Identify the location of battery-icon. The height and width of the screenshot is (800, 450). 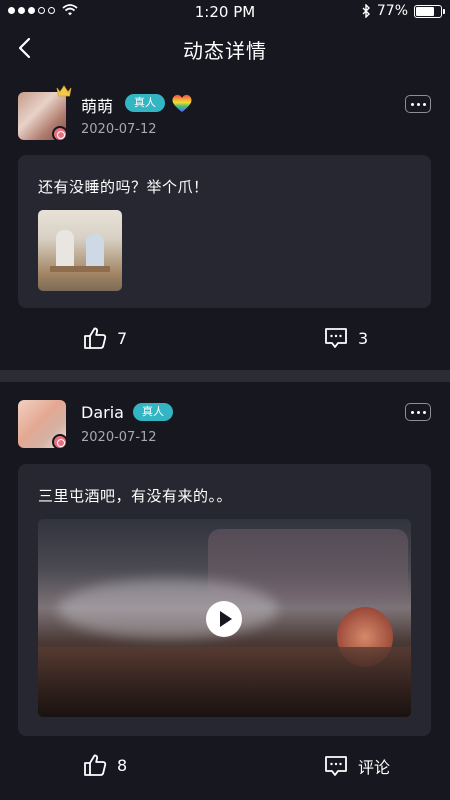
(429, 11).